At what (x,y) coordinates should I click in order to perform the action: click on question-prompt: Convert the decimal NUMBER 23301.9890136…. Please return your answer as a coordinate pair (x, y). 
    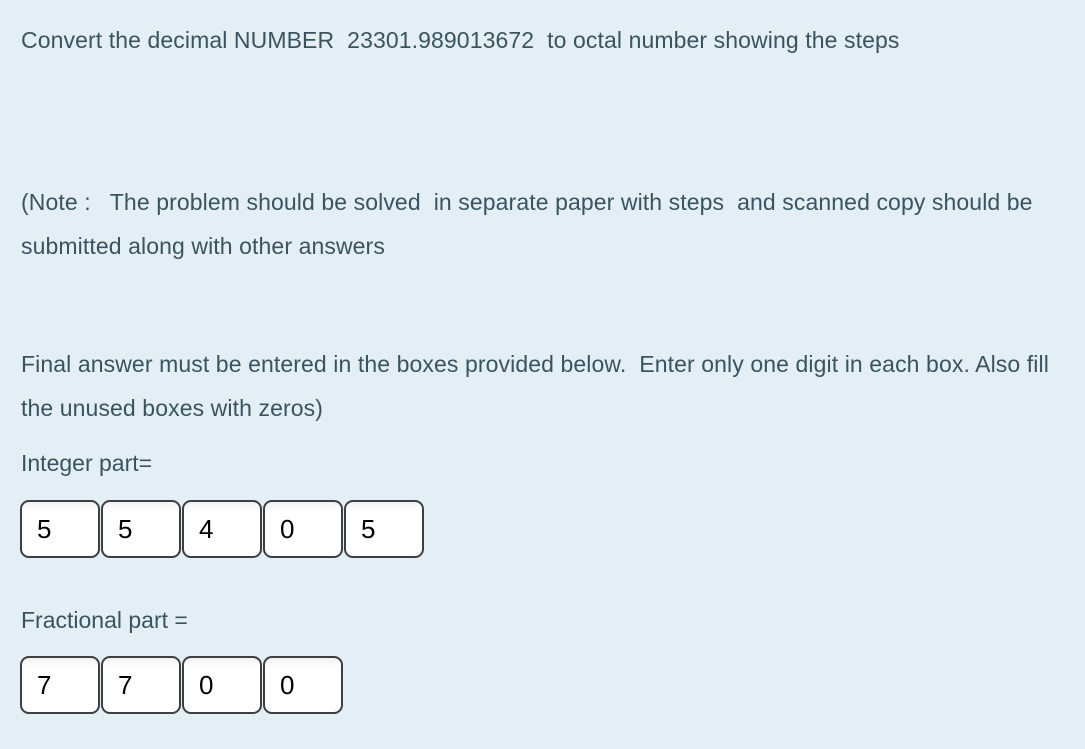
    Looking at the image, I should click on (460, 40).